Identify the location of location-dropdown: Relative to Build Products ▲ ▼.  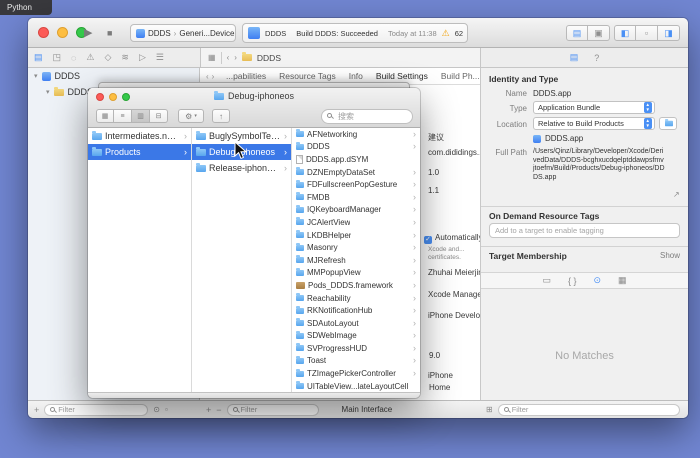
(594, 123).